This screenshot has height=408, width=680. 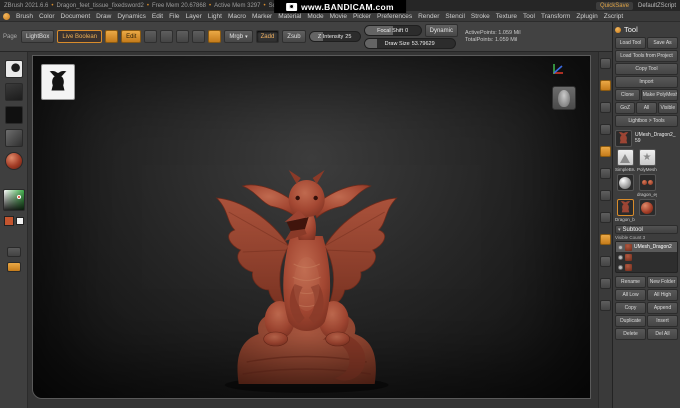 What do you see at coordinates (294, 36) in the screenshot?
I see `zsub-button: Zsub` at bounding box center [294, 36].